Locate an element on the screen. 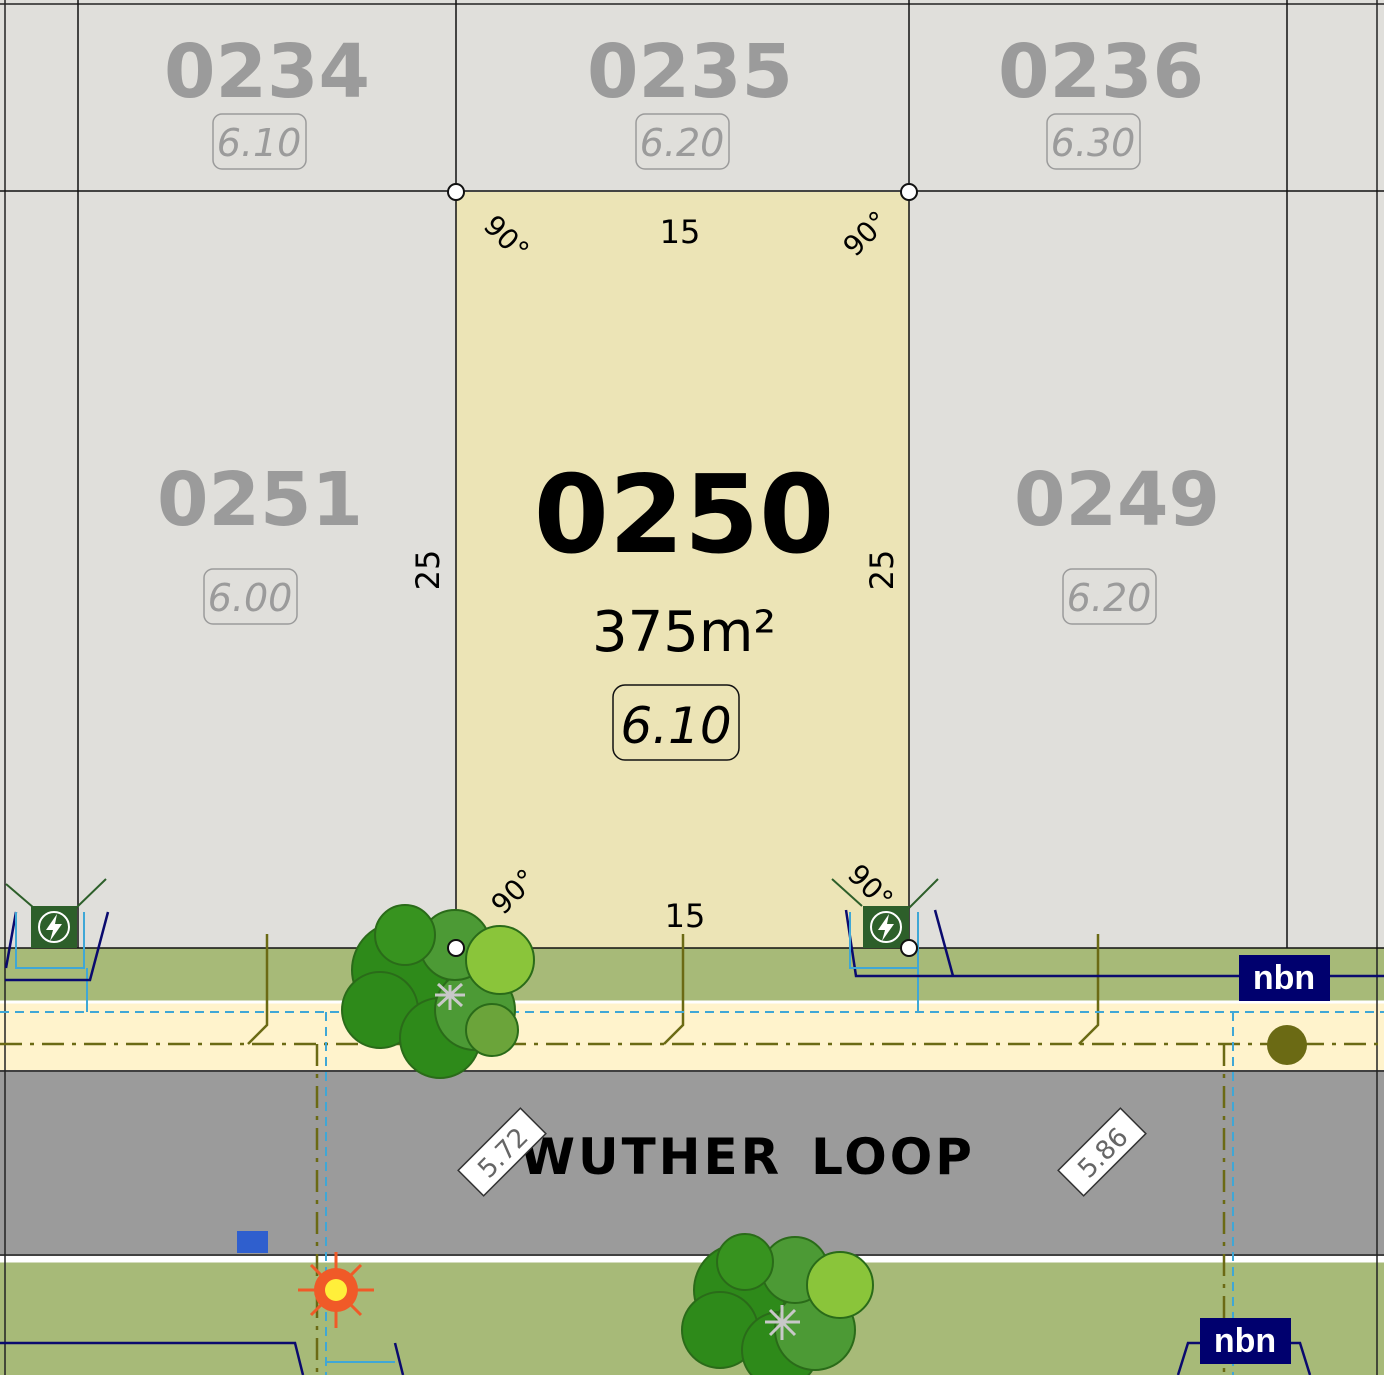 Image resolution: width=1384 pixels, height=1375 pixels. lot-number: 0234 is located at coordinates (267, 72).